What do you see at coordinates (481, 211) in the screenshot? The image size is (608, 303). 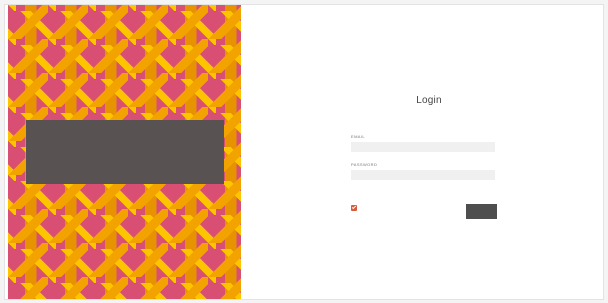 I see `login-submit-button` at bounding box center [481, 211].